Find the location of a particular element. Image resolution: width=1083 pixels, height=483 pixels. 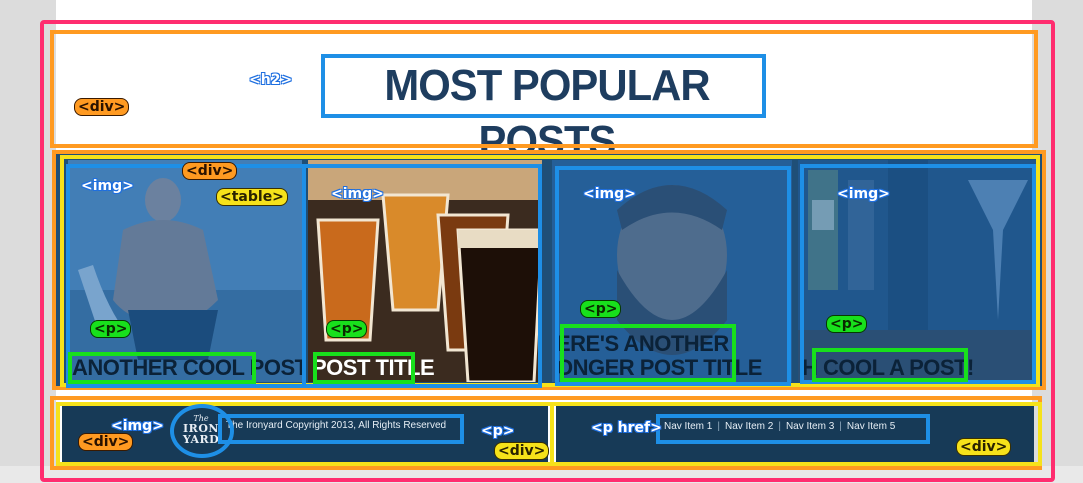

table-tag: <table> is located at coordinates (252, 197).